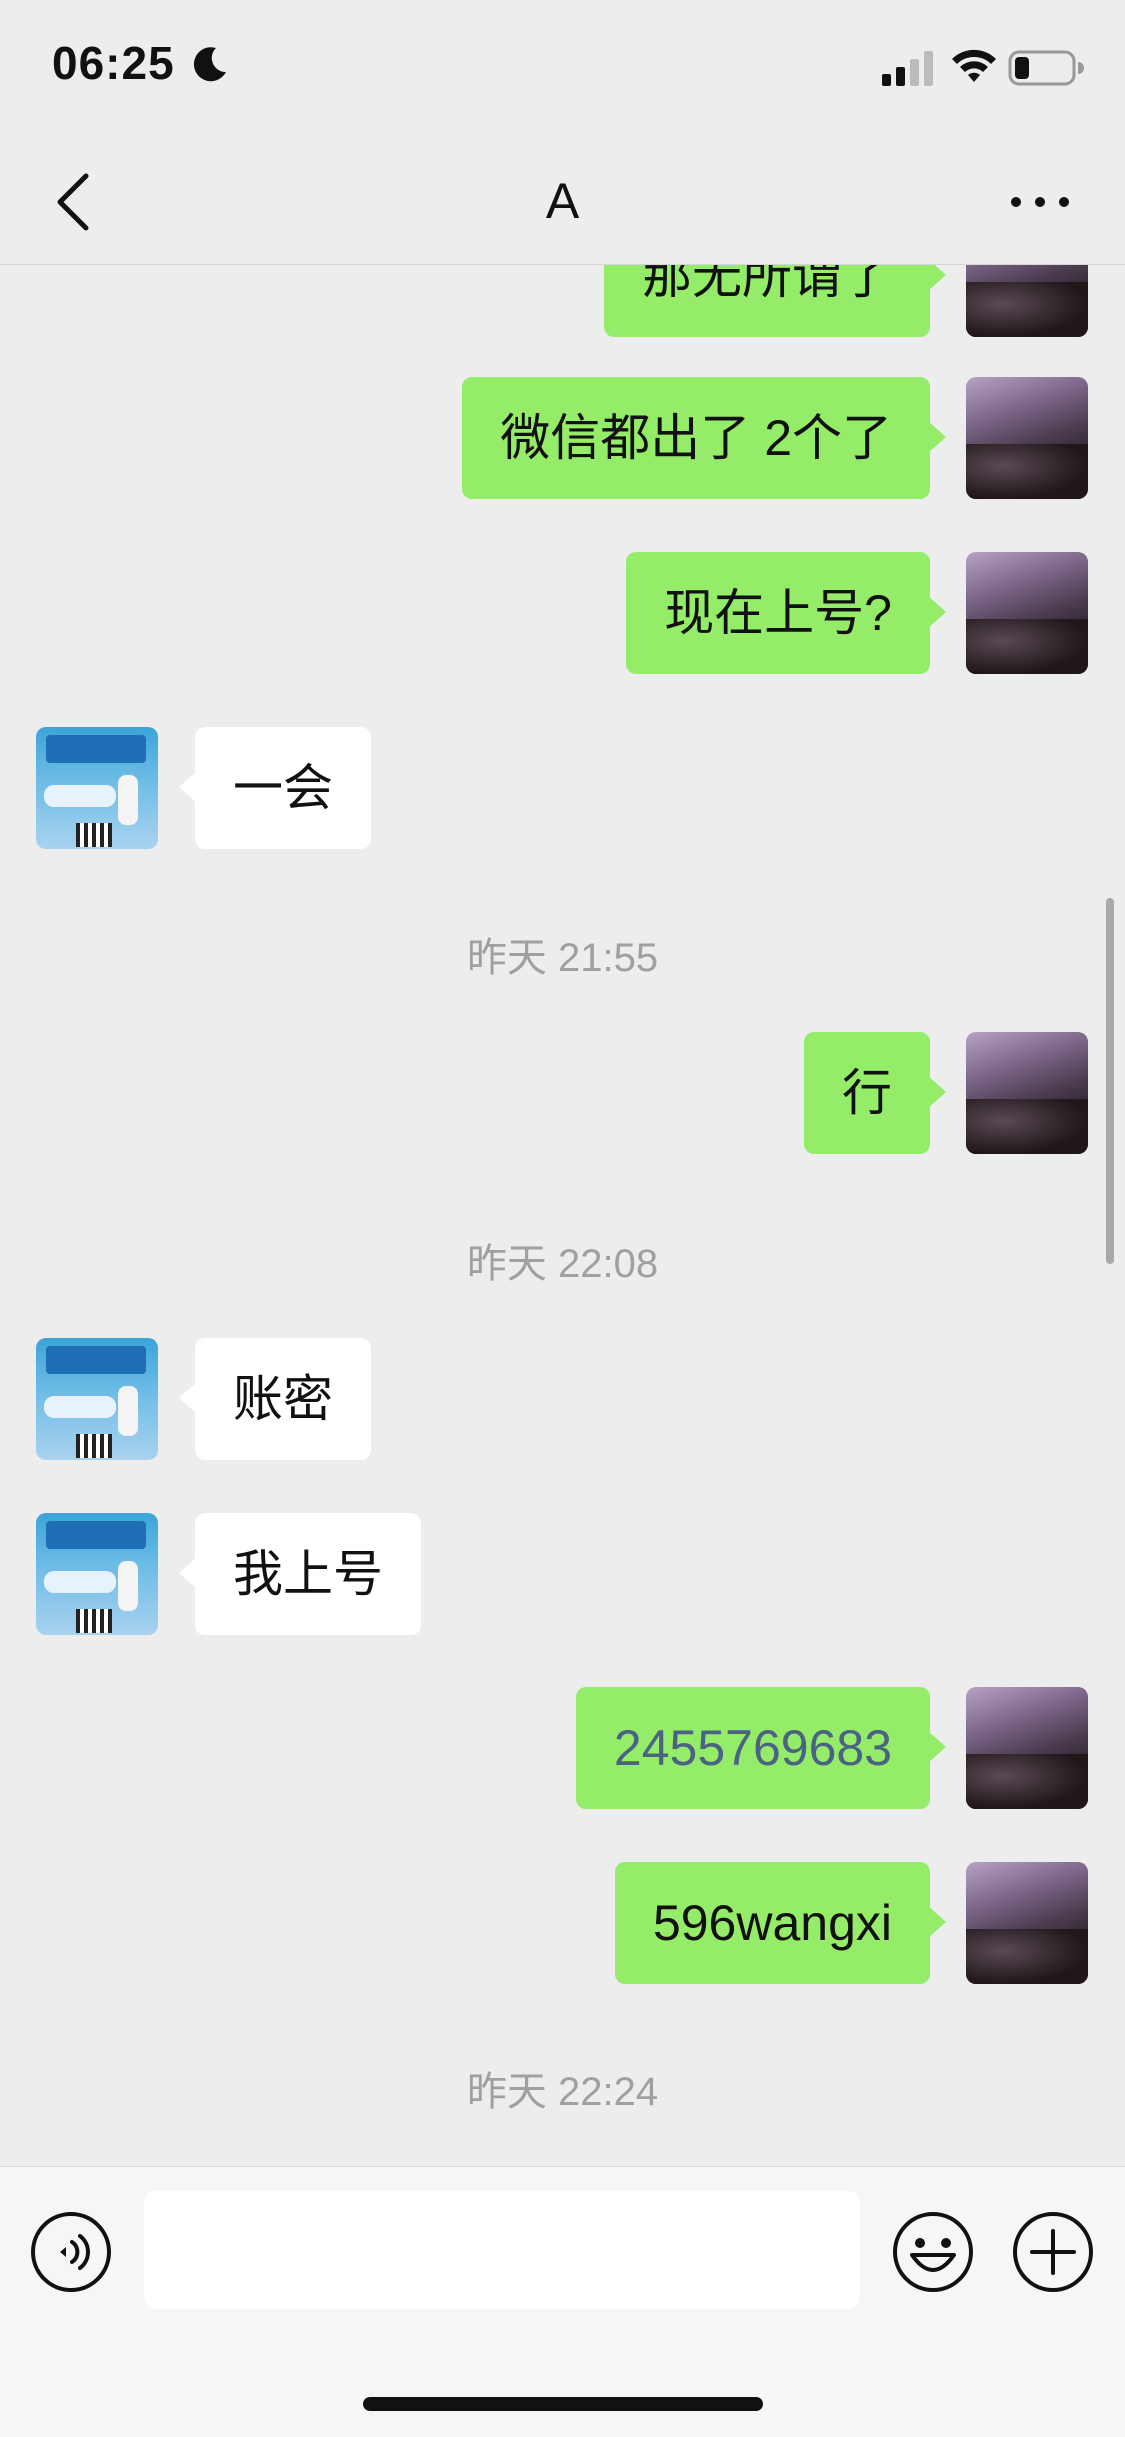 This screenshot has width=1125, height=2437. I want to click on emoji-button, so click(933, 2252).